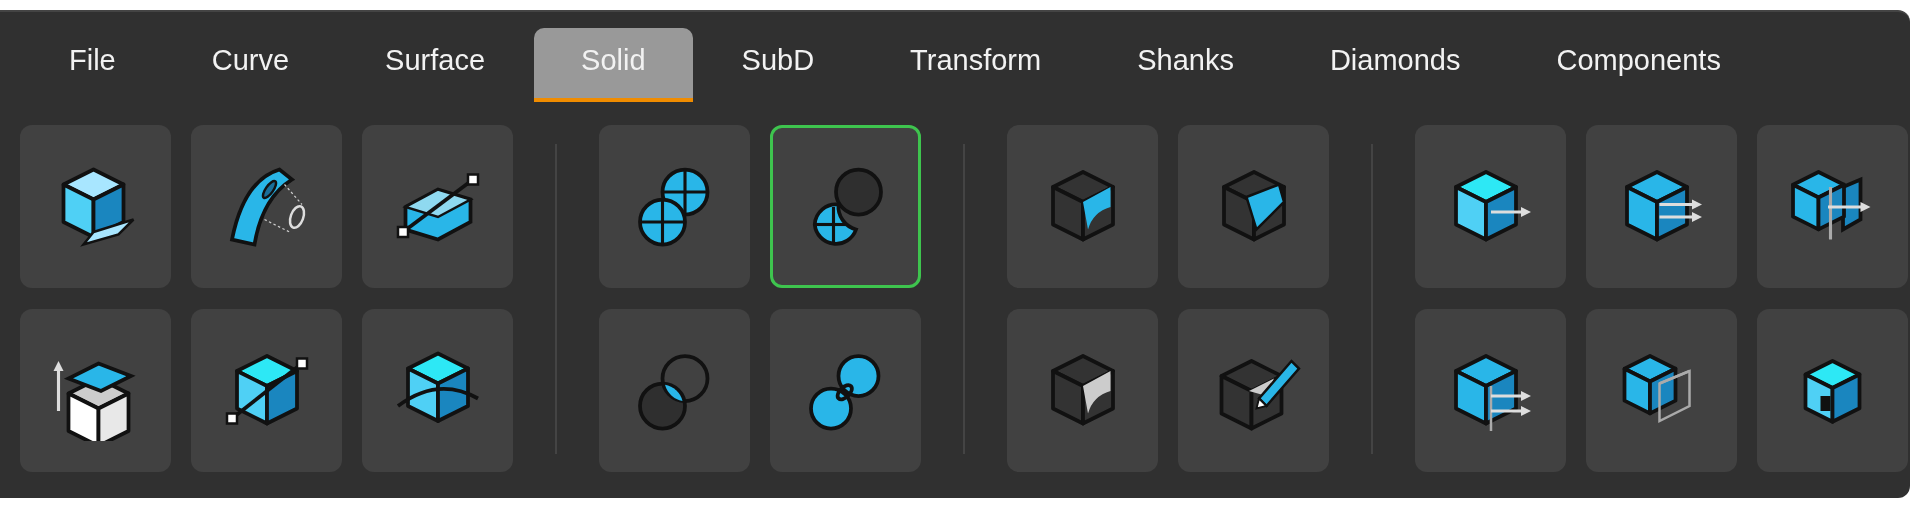 This screenshot has height=507, width=1920. Describe the element at coordinates (1395, 65) in the screenshot. I see `tab: Diamonds` at that location.